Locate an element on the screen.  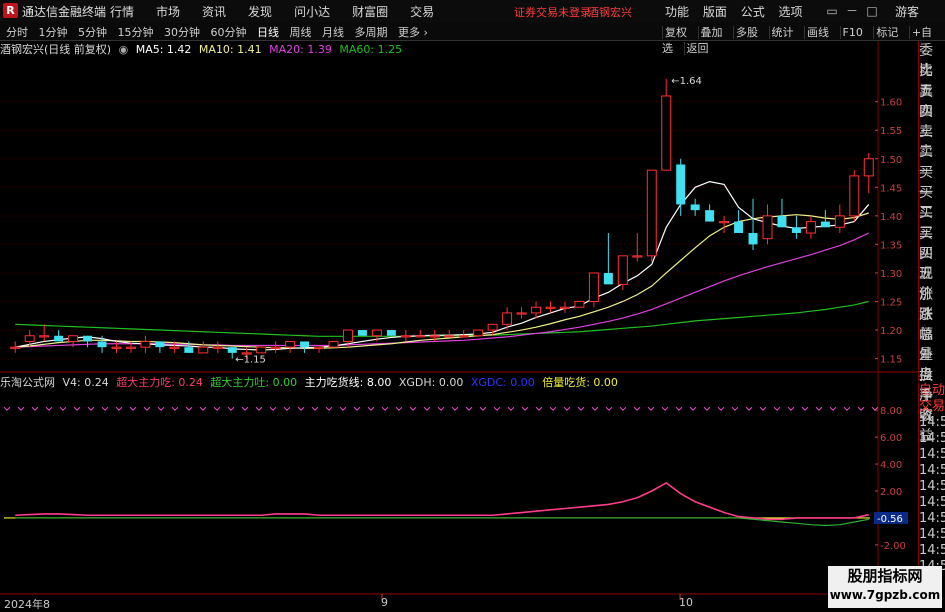
sidebar-sell3: 卖三 is located at coordinates (932, 121).